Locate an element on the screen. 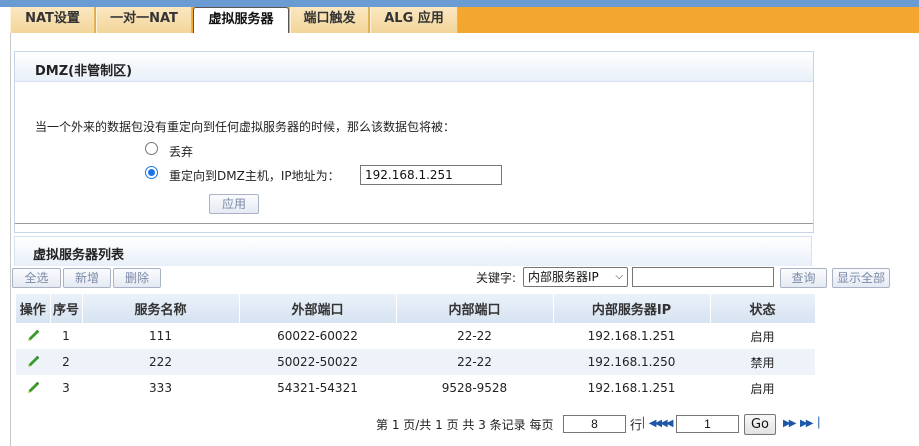  discard-label: 丢弃 is located at coordinates (181, 152).